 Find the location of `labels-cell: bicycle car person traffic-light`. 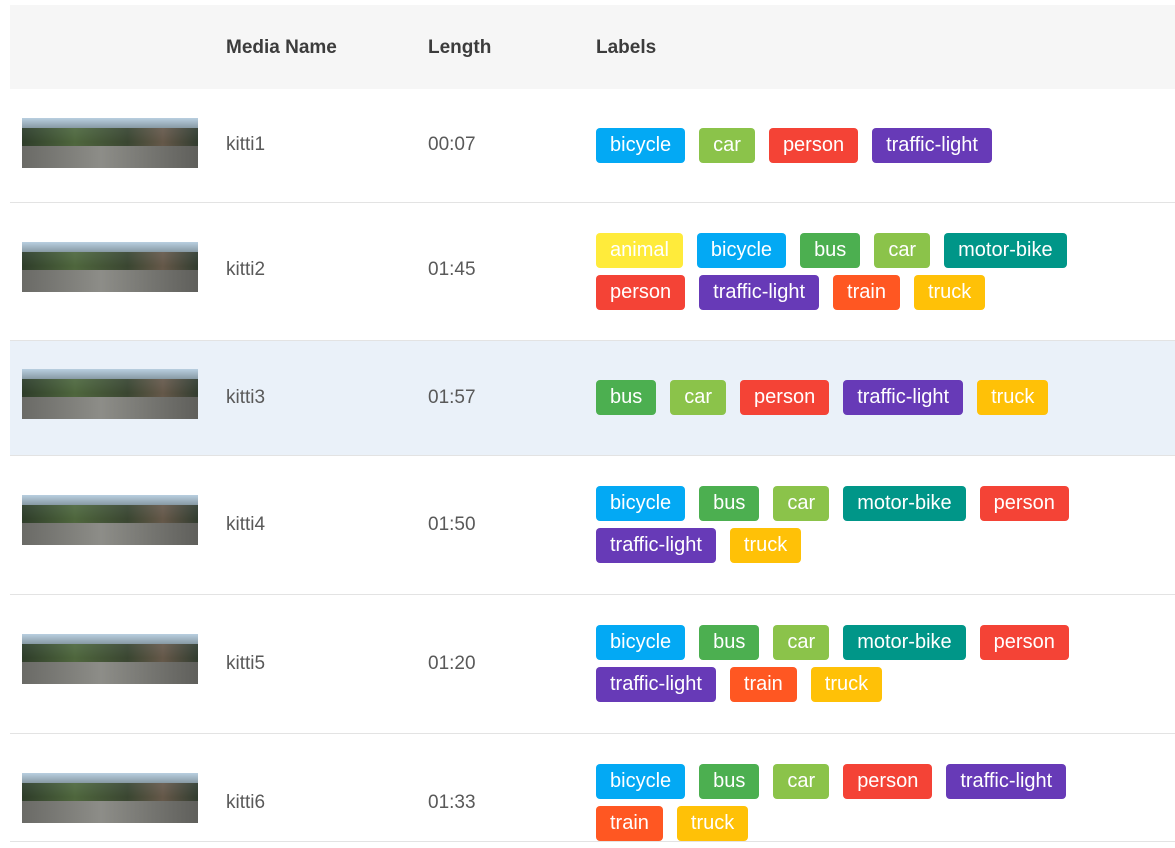

labels-cell: bicycle car person traffic-light is located at coordinates (876, 149).